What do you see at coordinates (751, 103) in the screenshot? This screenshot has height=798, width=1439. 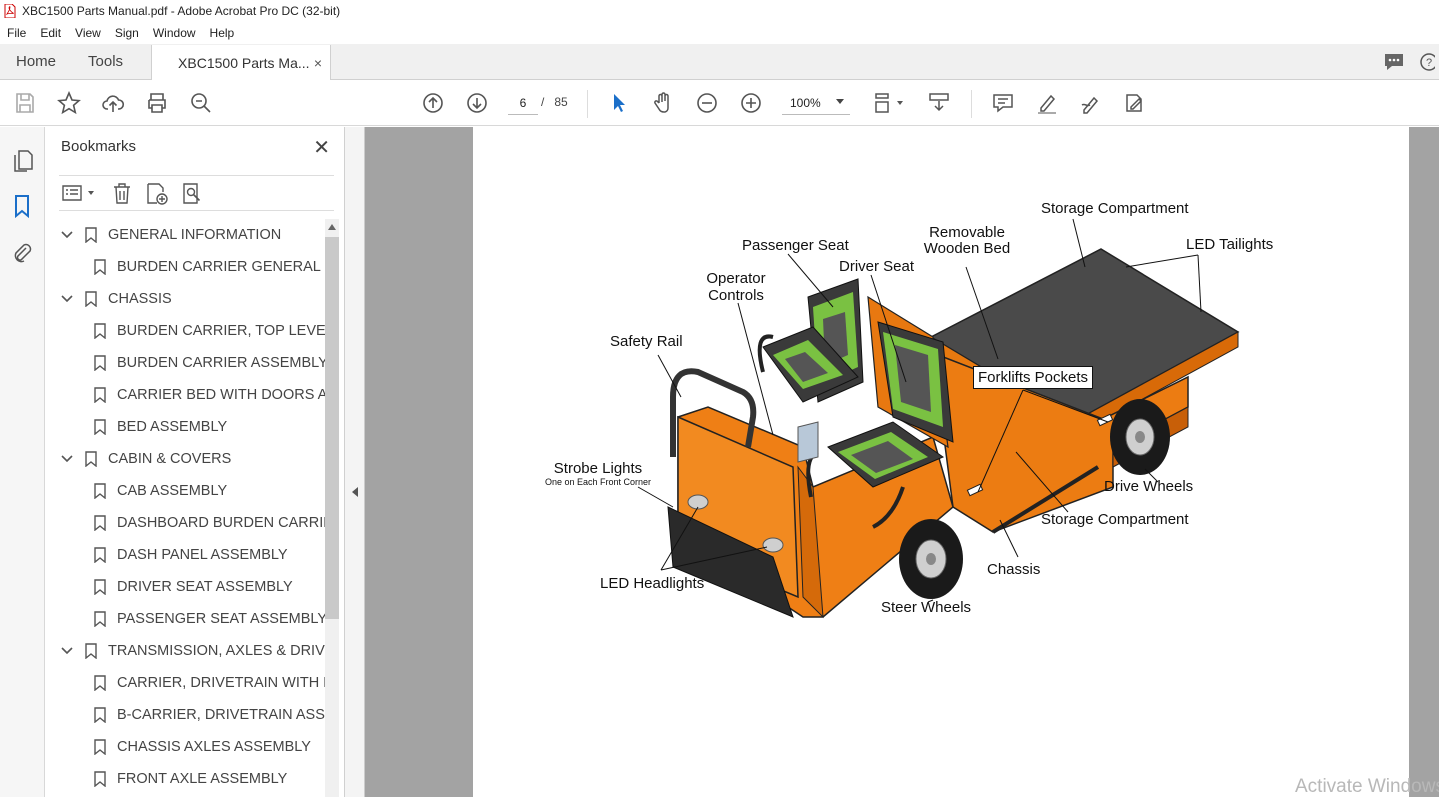 I see `zoom-in-icon` at bounding box center [751, 103].